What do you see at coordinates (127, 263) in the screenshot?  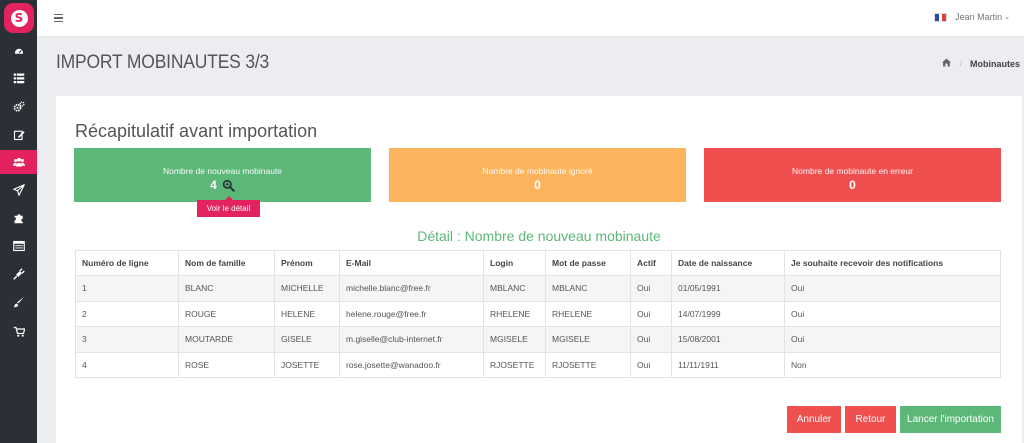 I see `column-header: Numéro de ligne` at bounding box center [127, 263].